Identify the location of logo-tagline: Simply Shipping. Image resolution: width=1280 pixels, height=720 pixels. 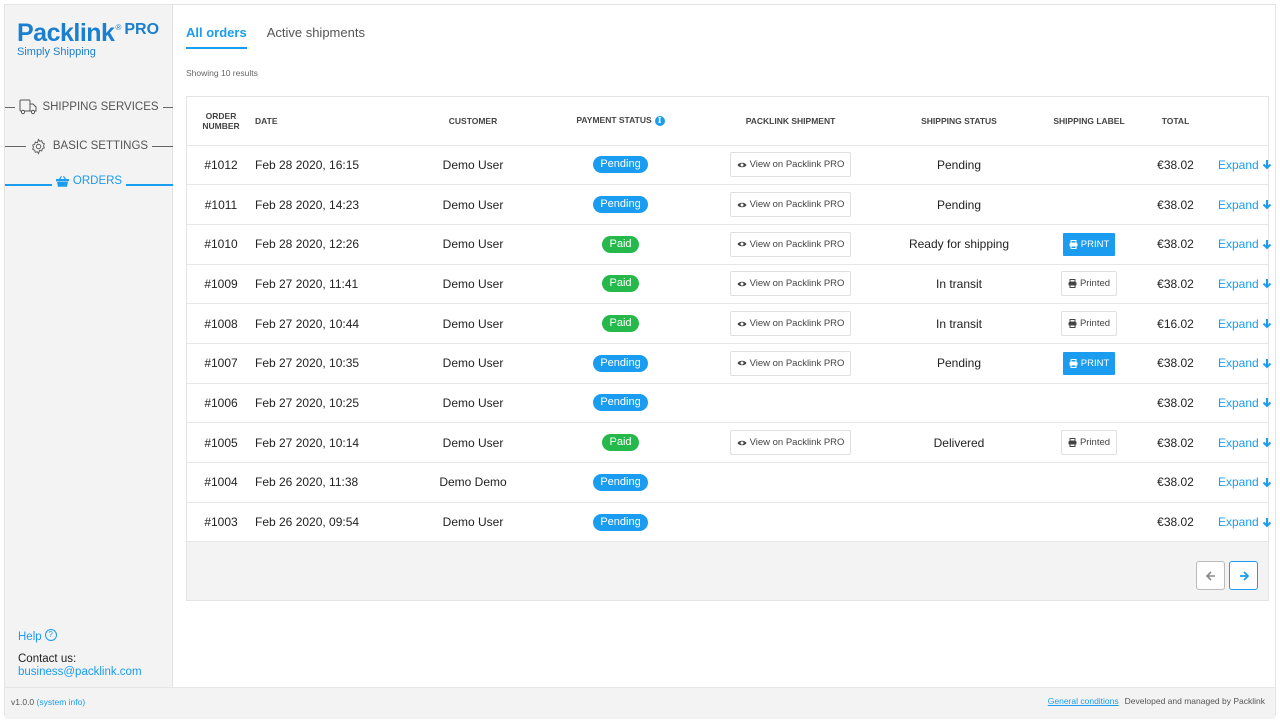
(56, 52).